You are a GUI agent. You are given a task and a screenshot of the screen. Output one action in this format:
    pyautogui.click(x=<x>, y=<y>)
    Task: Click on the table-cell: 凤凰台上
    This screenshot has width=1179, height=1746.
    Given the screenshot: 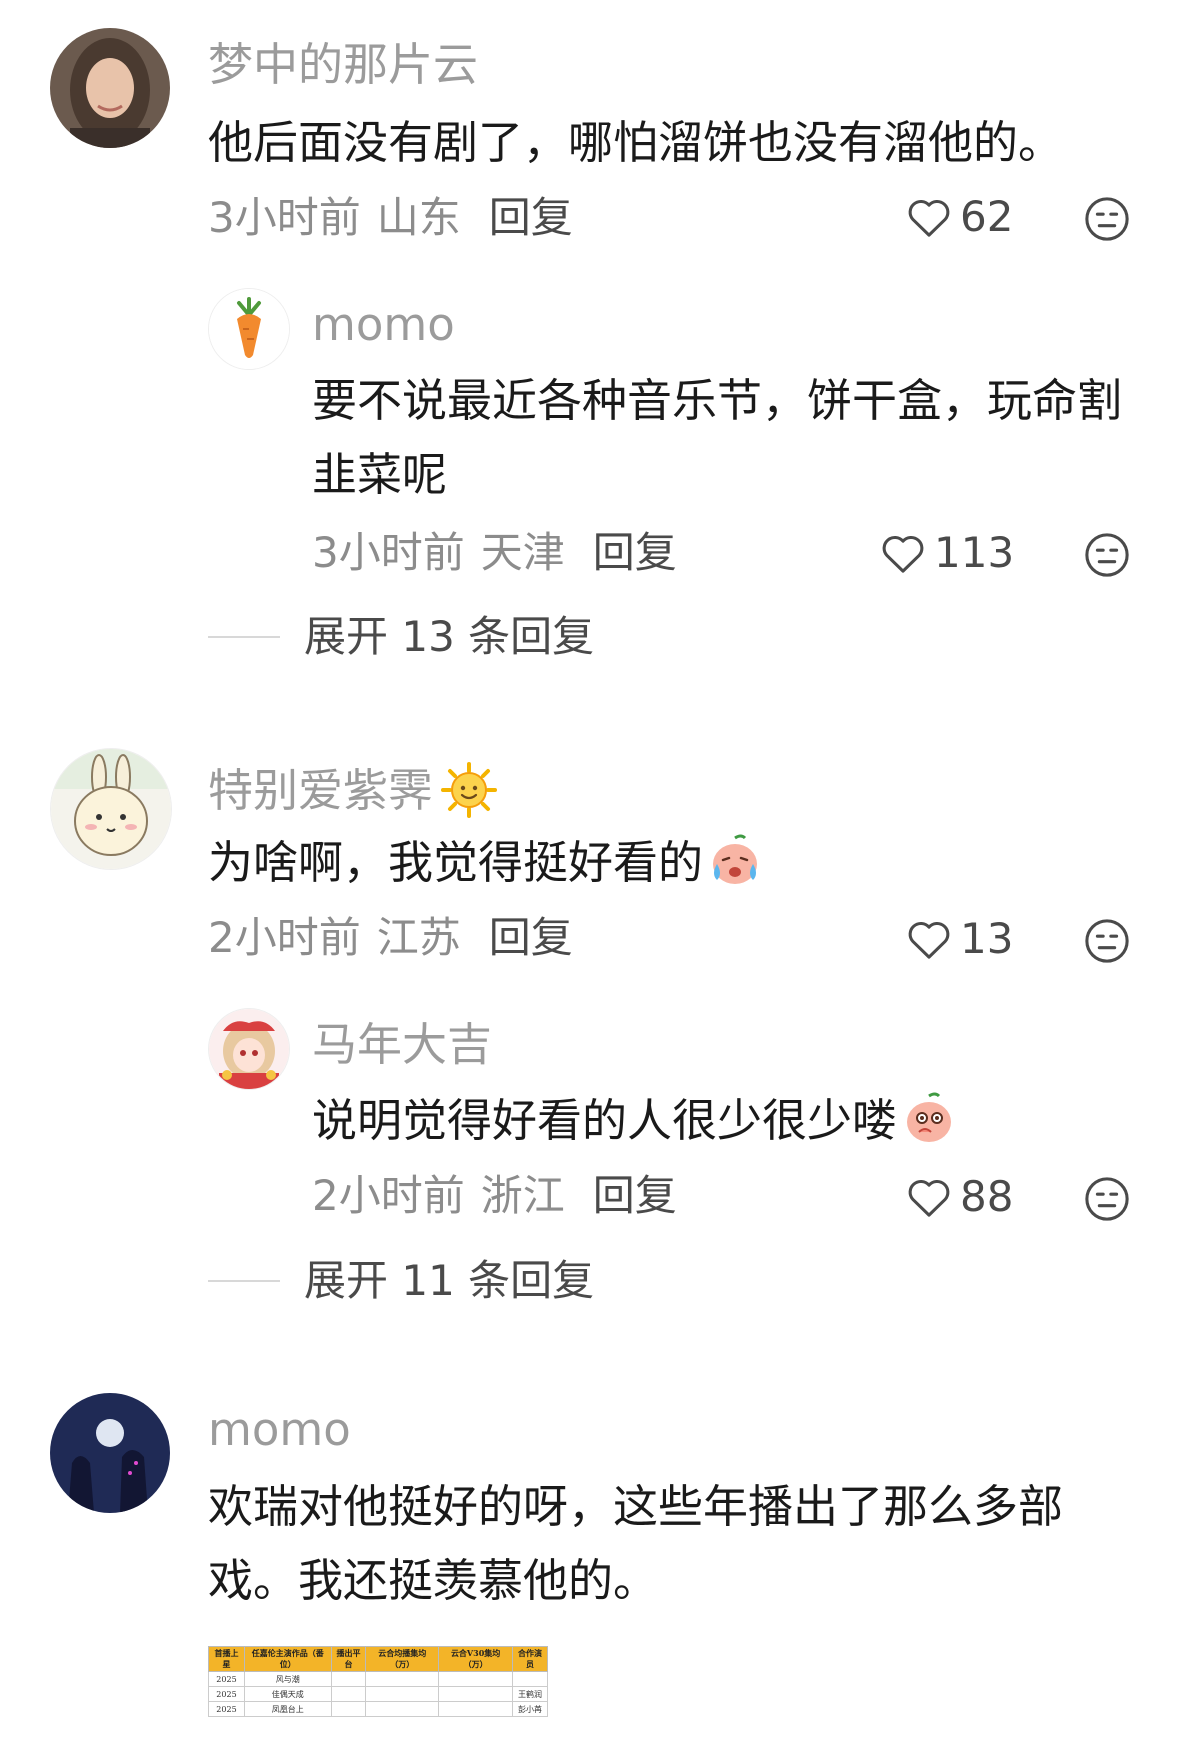 What is the action you would take?
    pyautogui.click(x=287, y=1709)
    